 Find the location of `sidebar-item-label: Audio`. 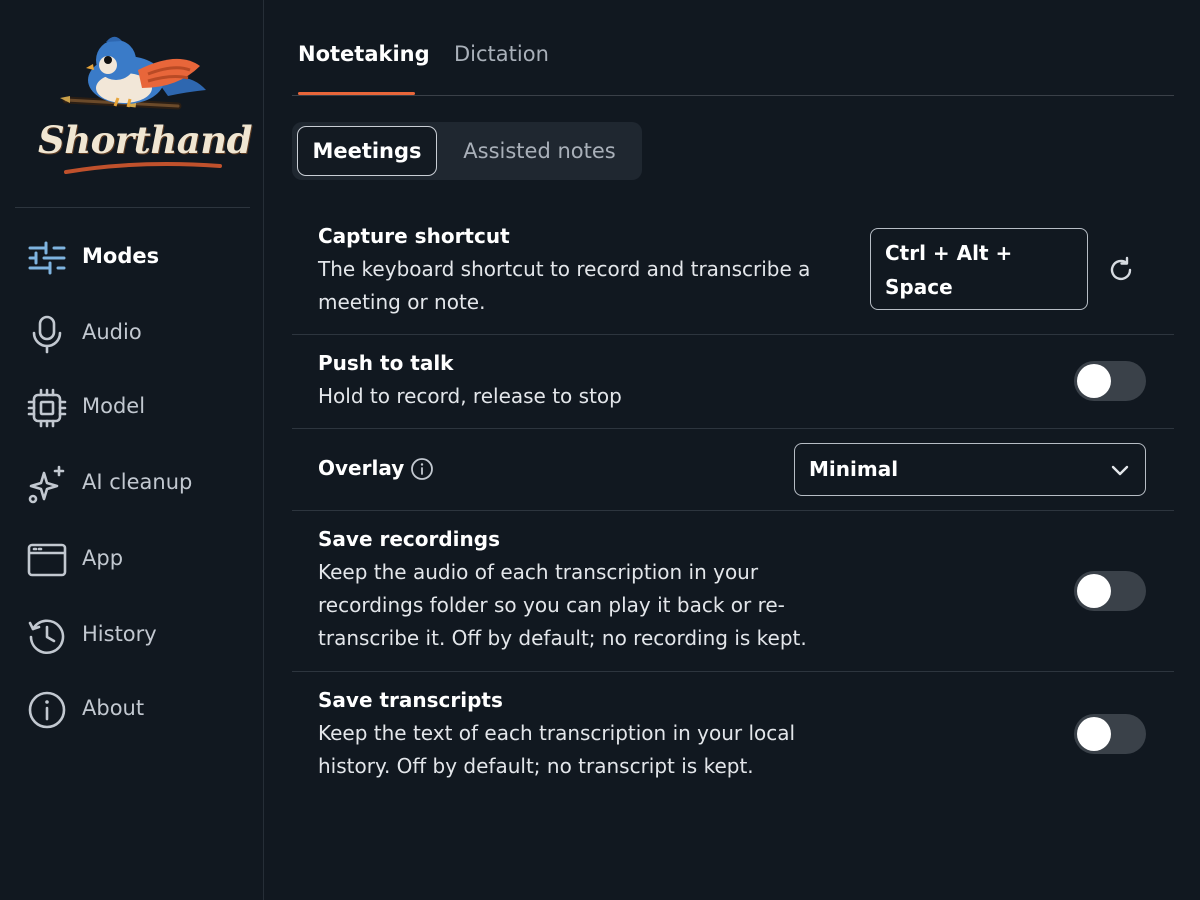

sidebar-item-label: Audio is located at coordinates (112, 332).